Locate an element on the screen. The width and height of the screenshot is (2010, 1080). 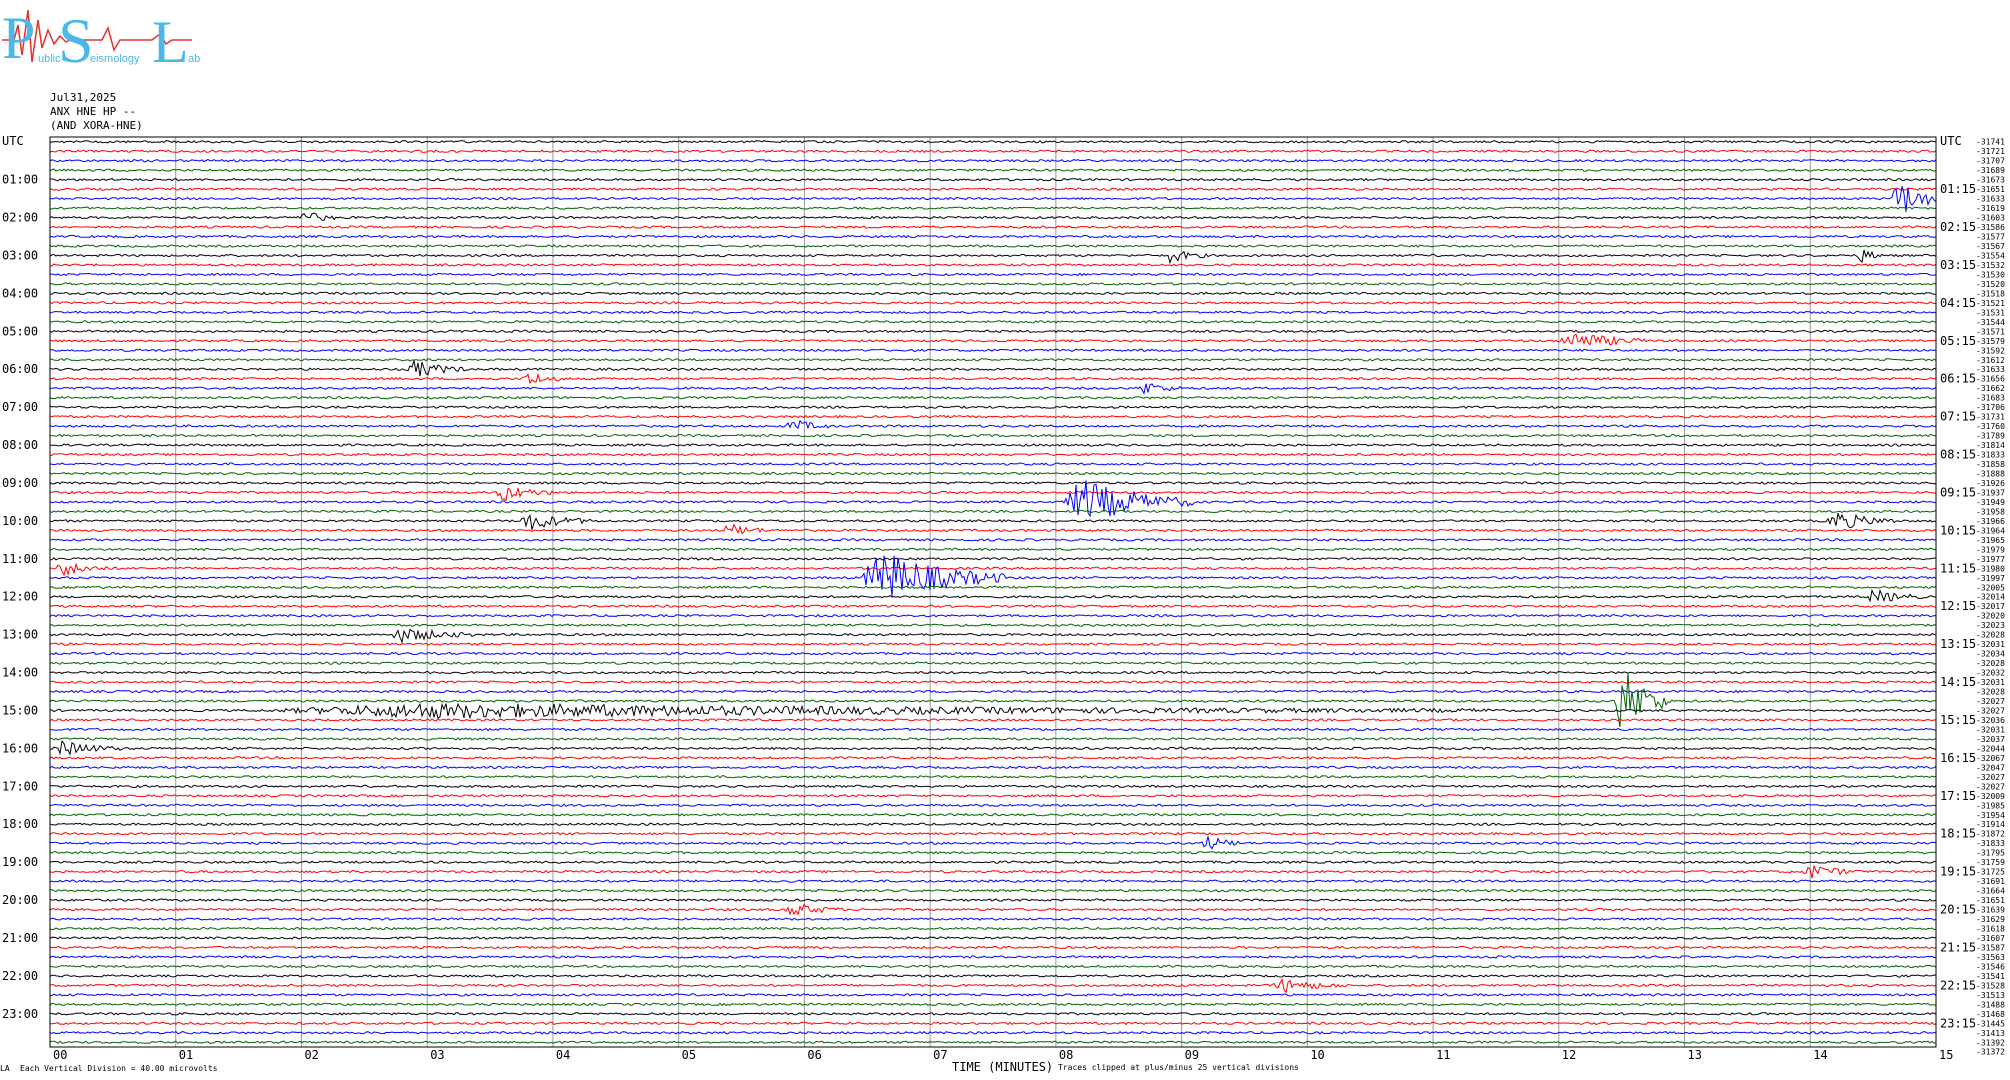
right-value-label: -31468 is located at coordinates (1990, 1014).